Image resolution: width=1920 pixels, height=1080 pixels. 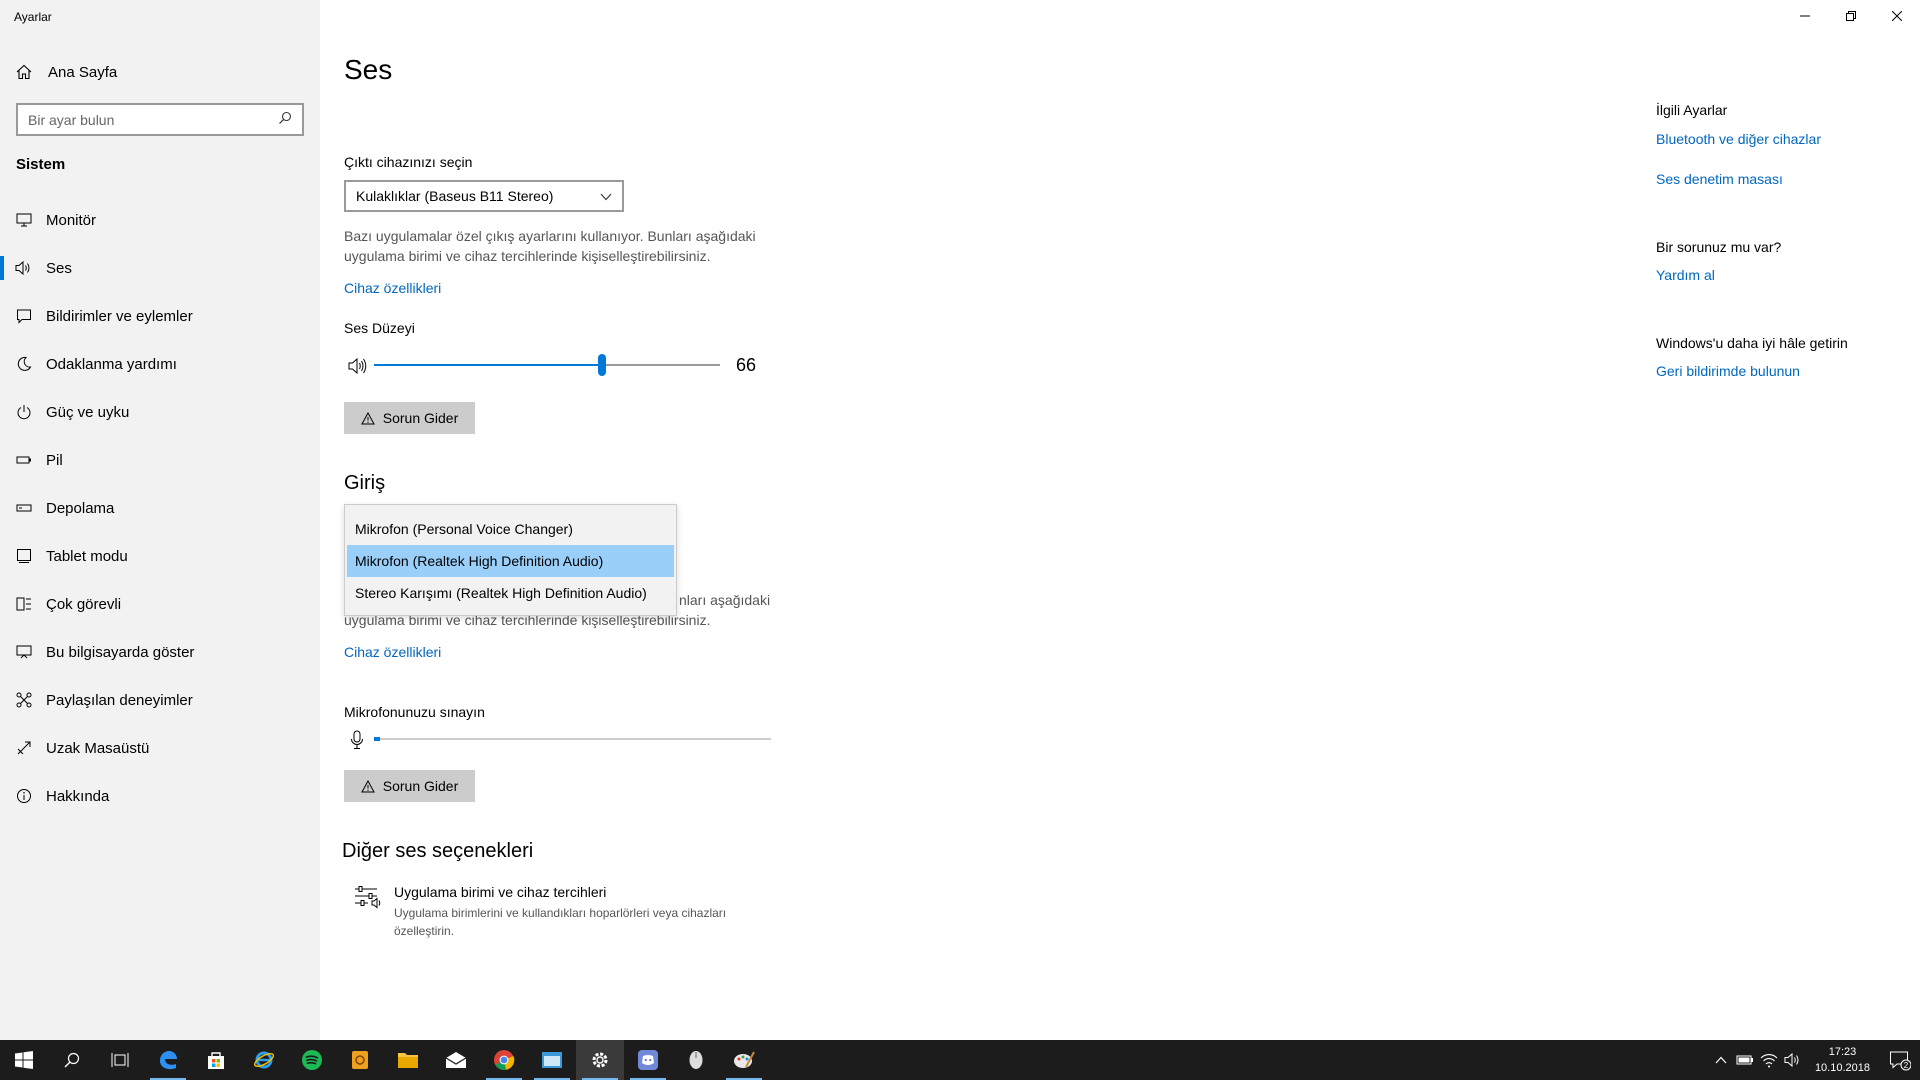 I want to click on battery-charging-icon, so click(x=1744, y=1060).